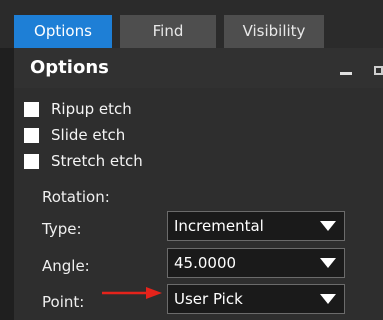  I want to click on point-label: Point:, so click(63, 302).